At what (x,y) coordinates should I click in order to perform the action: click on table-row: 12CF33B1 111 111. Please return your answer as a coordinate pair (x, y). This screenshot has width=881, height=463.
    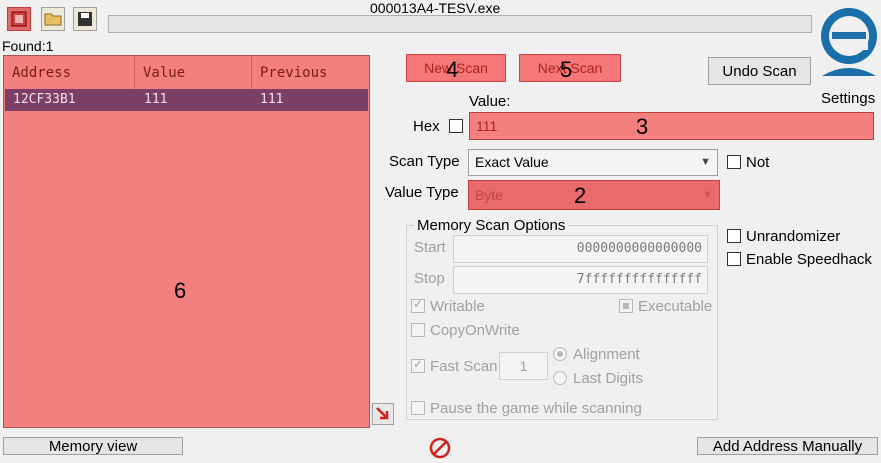
    Looking at the image, I should click on (186, 100).